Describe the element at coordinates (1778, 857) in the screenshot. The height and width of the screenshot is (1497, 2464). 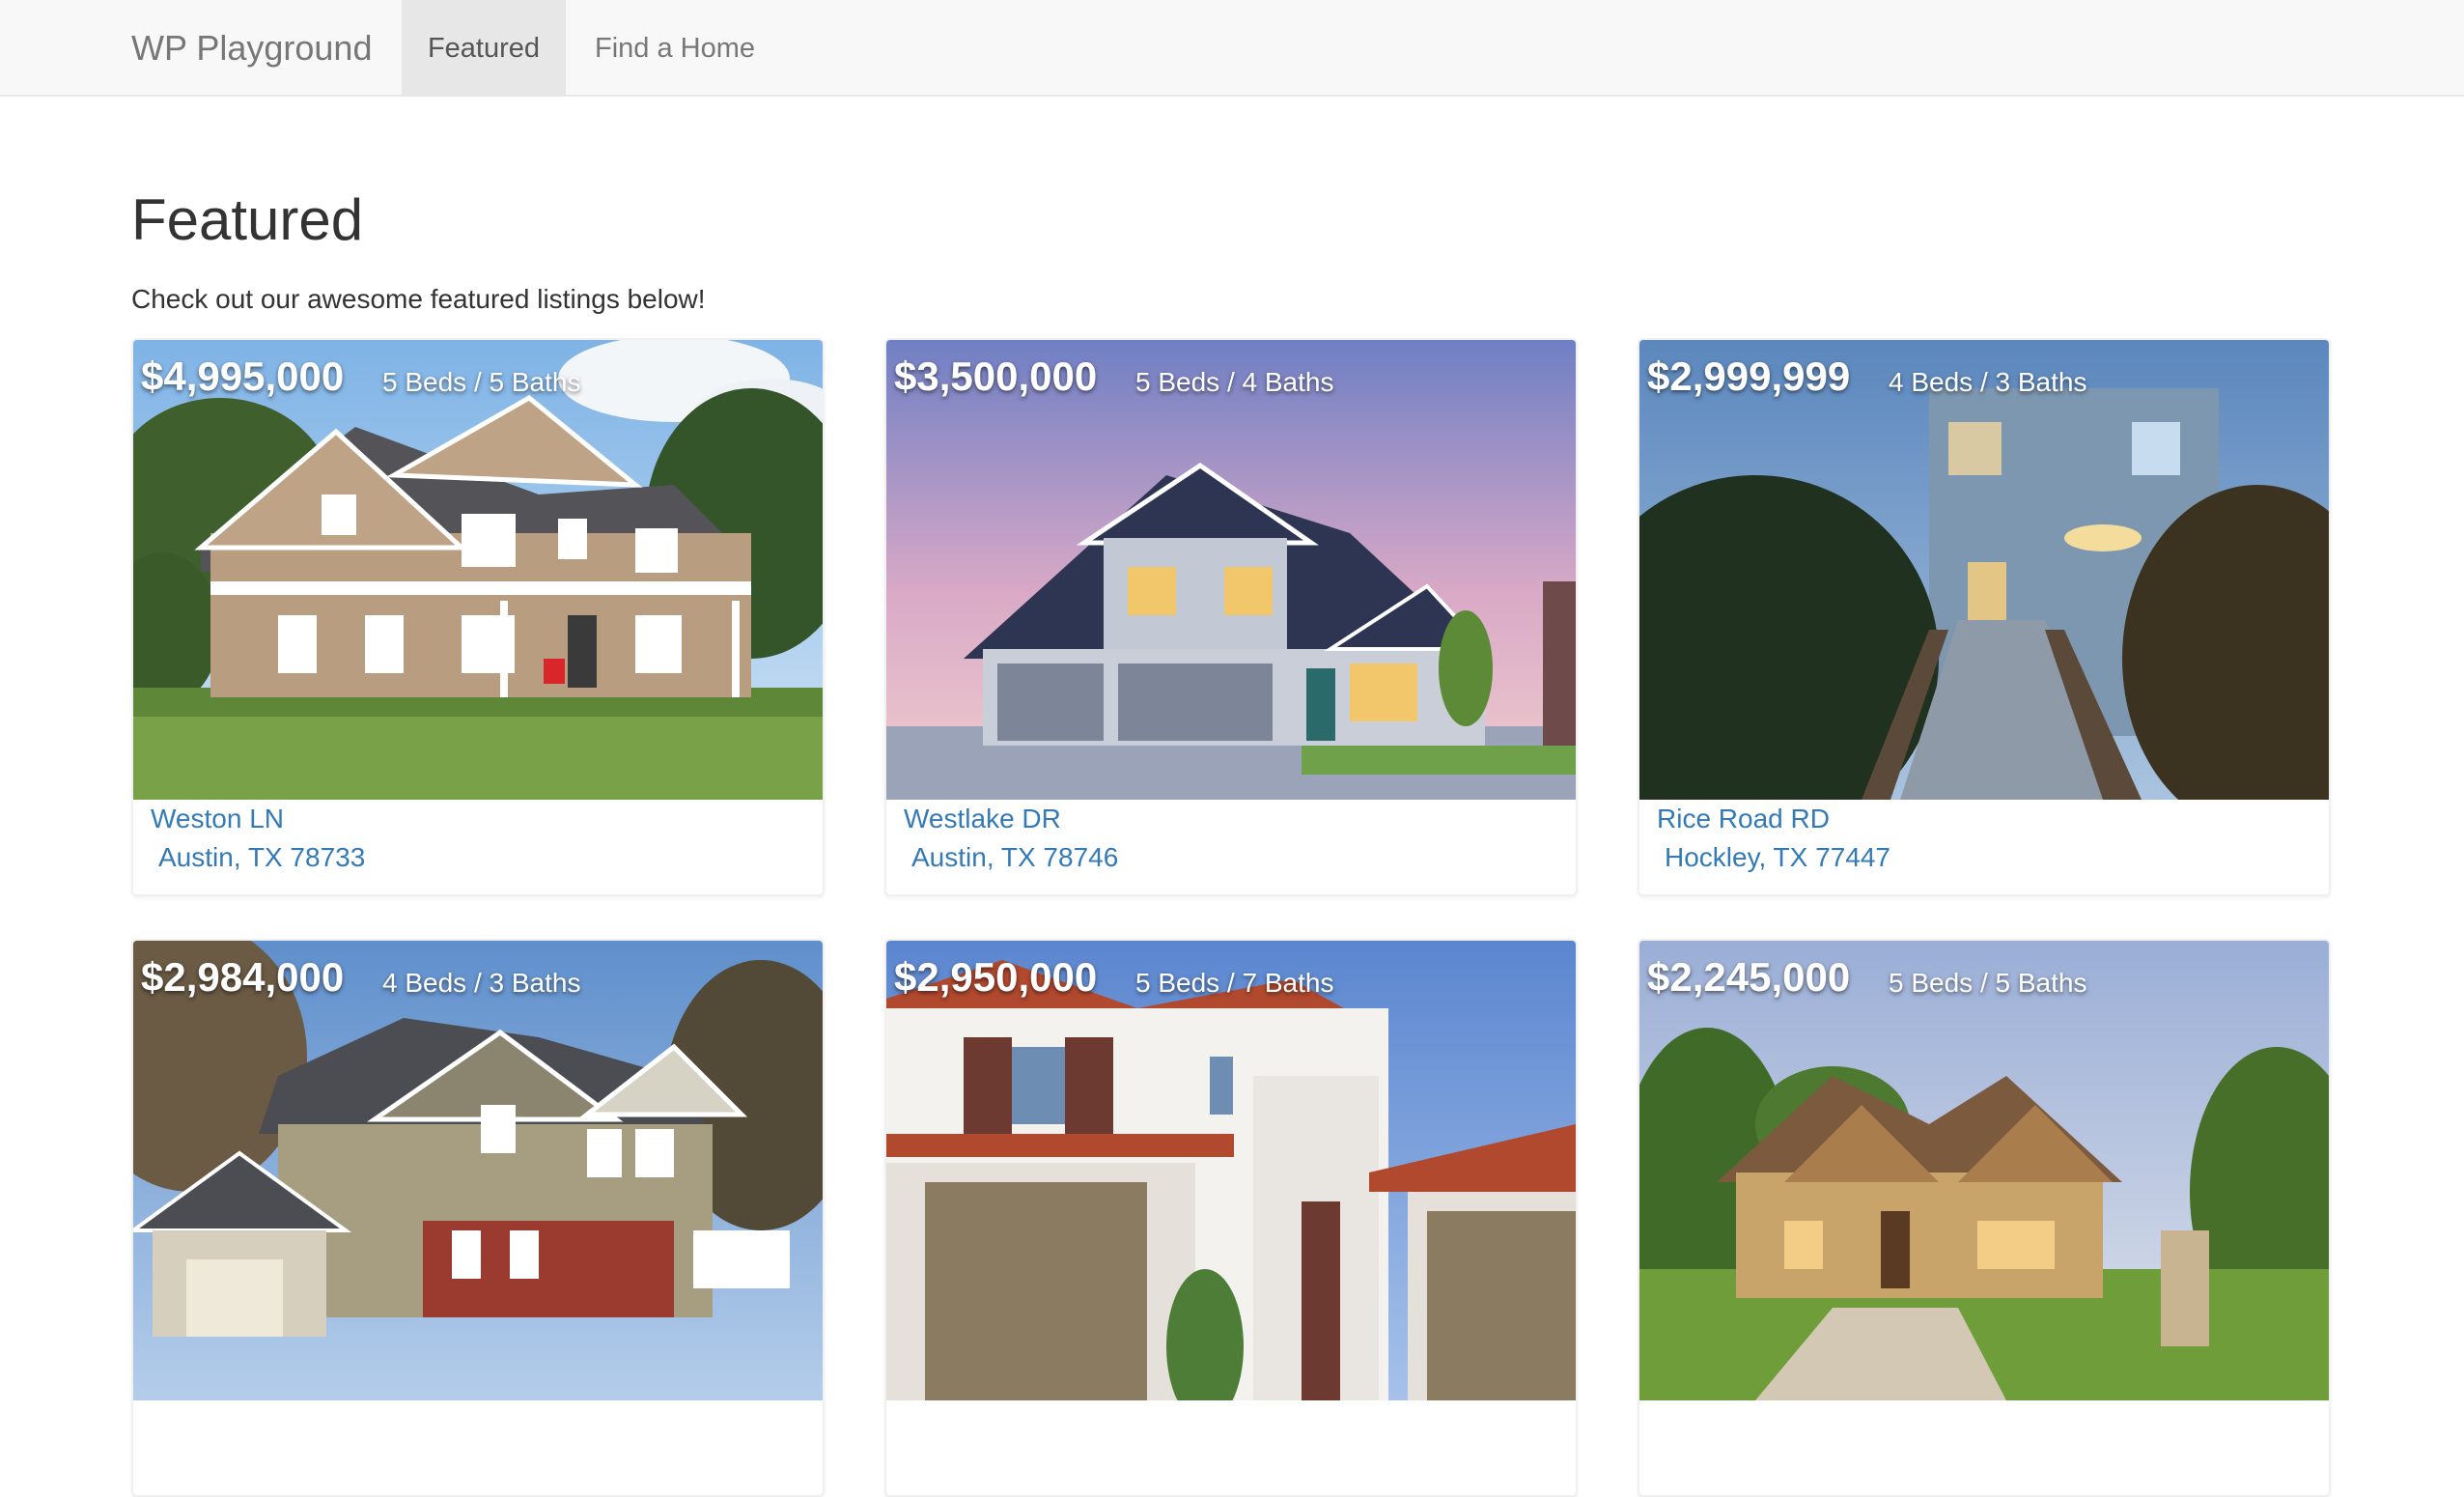
I see `listing-city-link: Hockley, TX 77447` at that location.